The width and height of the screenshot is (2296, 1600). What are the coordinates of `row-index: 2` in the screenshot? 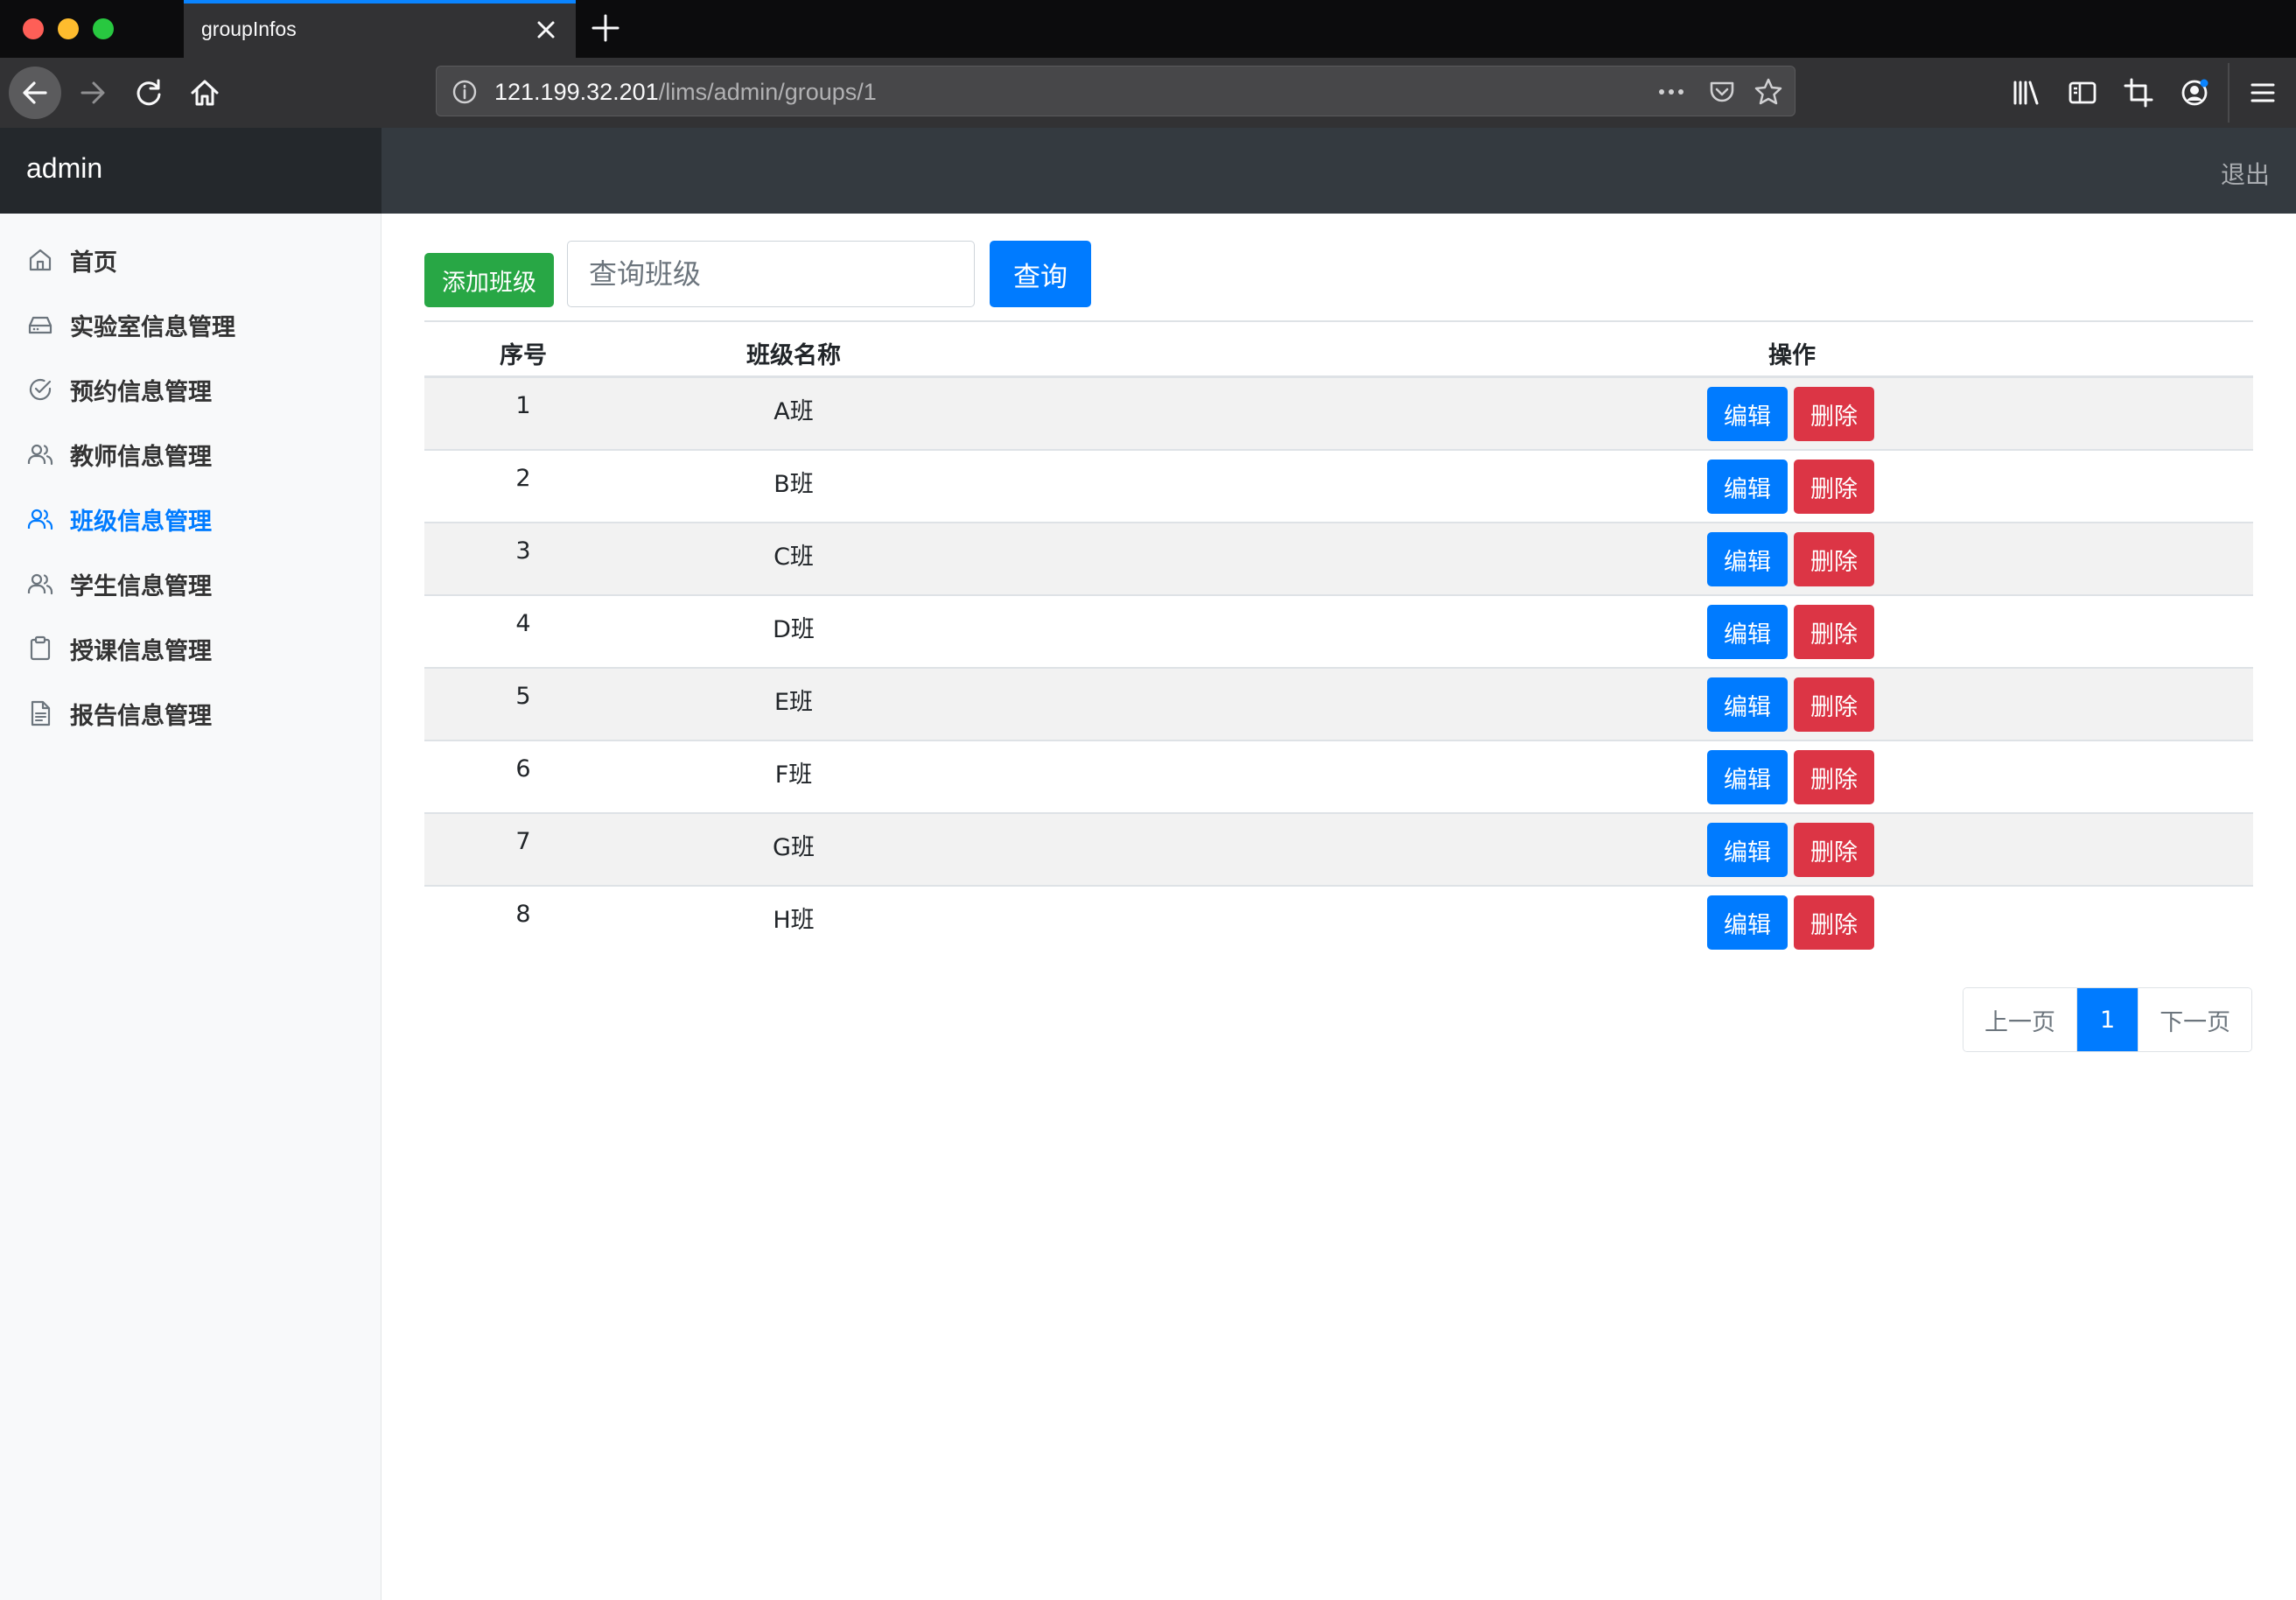 It's located at (523, 479).